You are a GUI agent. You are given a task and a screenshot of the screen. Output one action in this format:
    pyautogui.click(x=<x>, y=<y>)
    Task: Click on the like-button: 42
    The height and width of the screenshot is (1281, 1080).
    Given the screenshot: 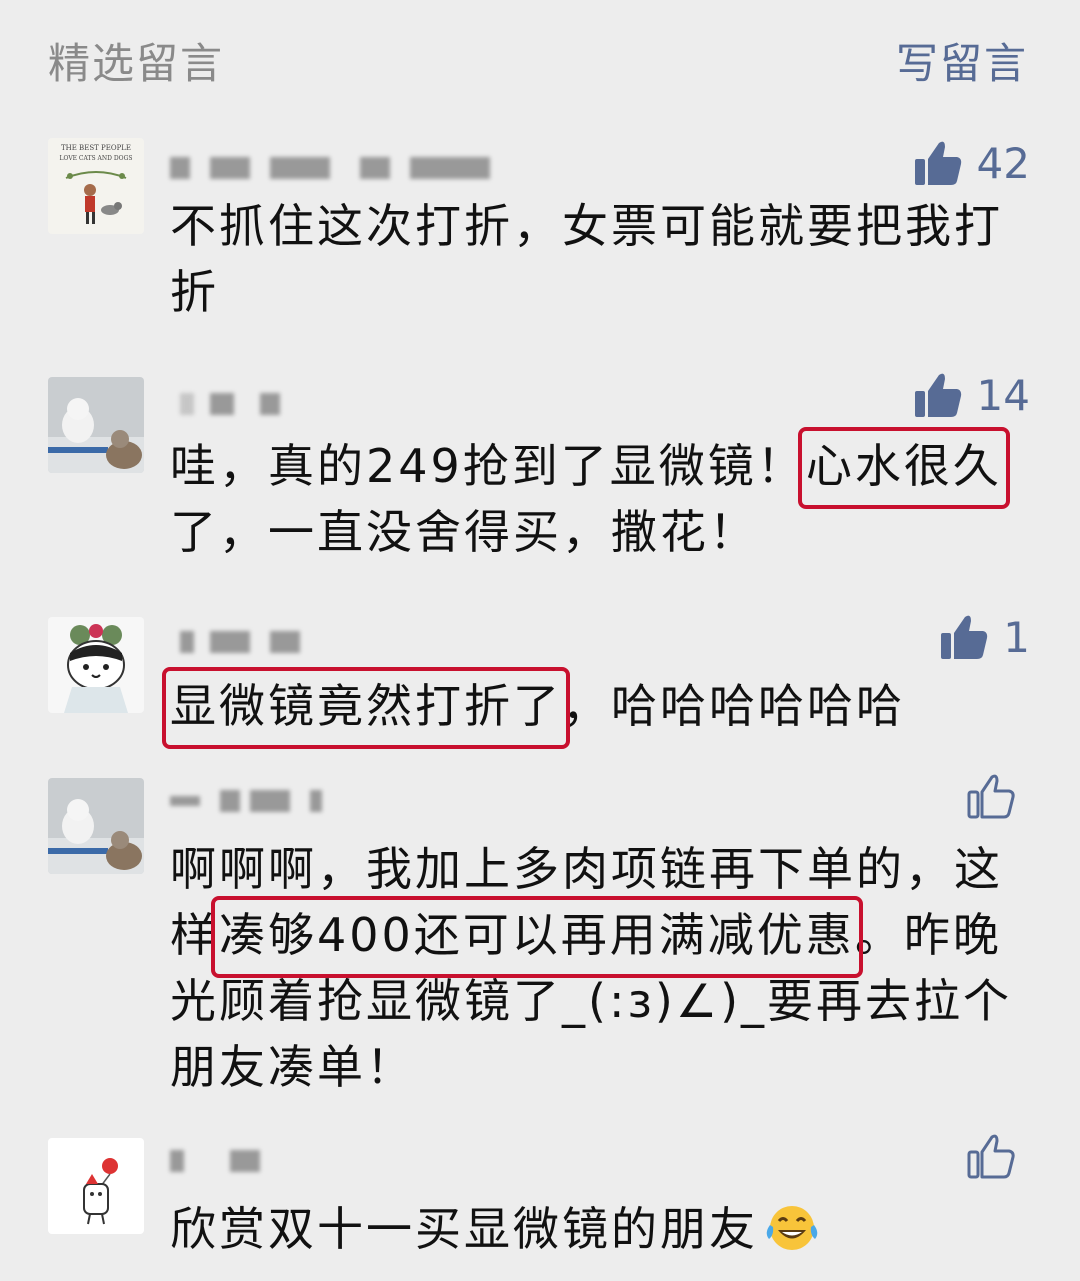 What is the action you would take?
    pyautogui.click(x=971, y=163)
    